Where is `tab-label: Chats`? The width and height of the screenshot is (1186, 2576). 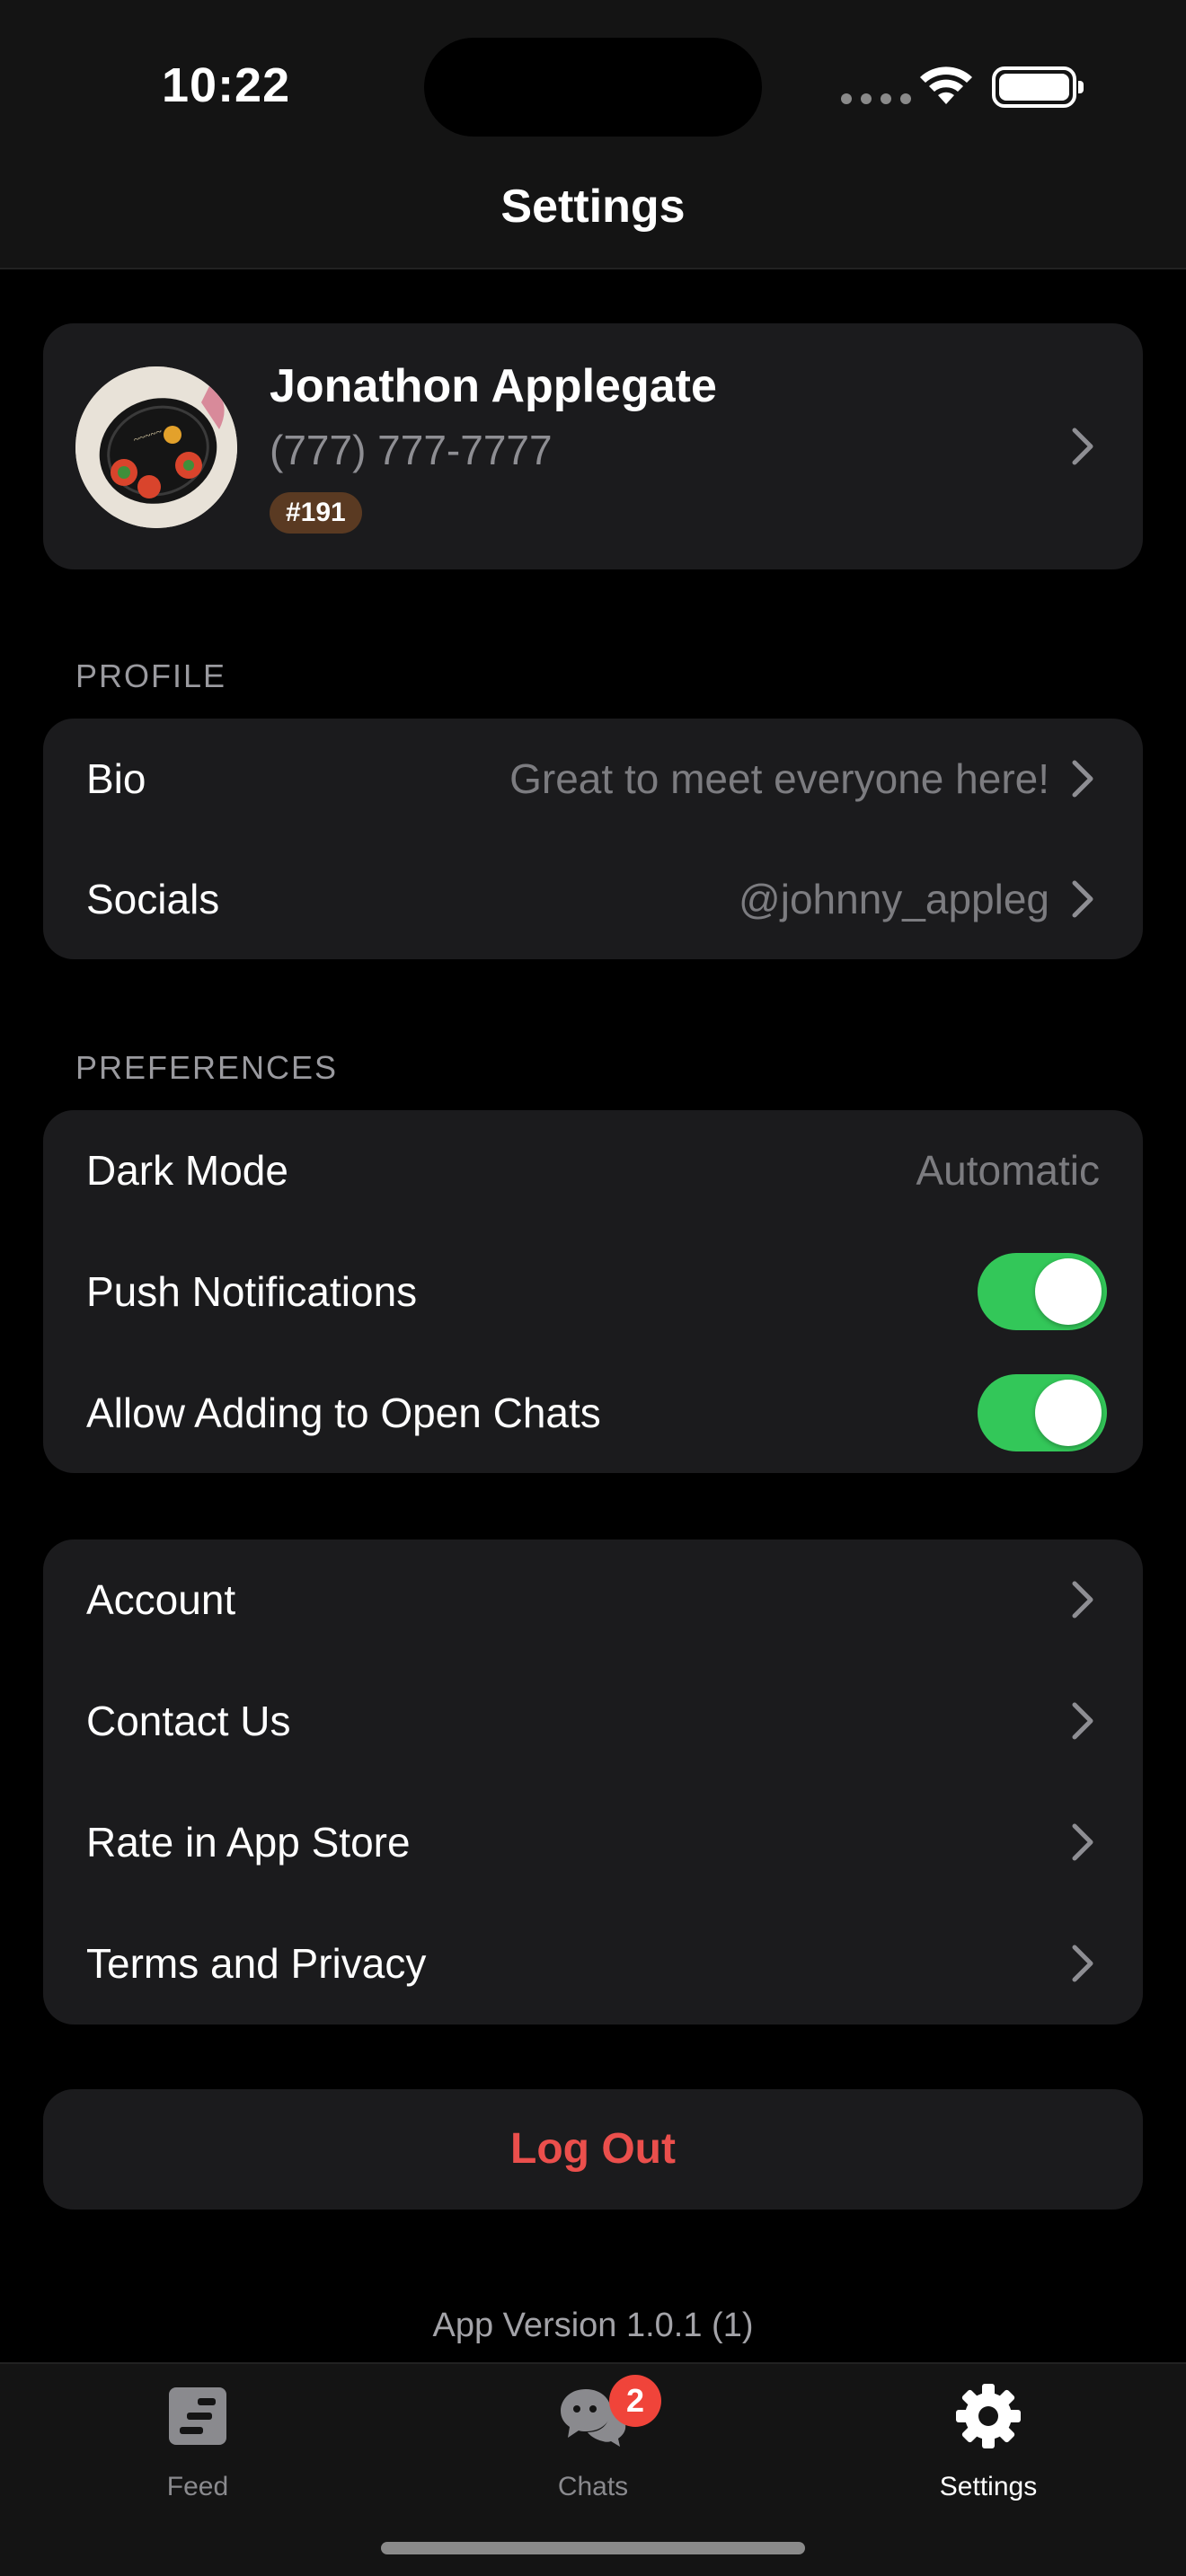 tab-label: Chats is located at coordinates (593, 2486).